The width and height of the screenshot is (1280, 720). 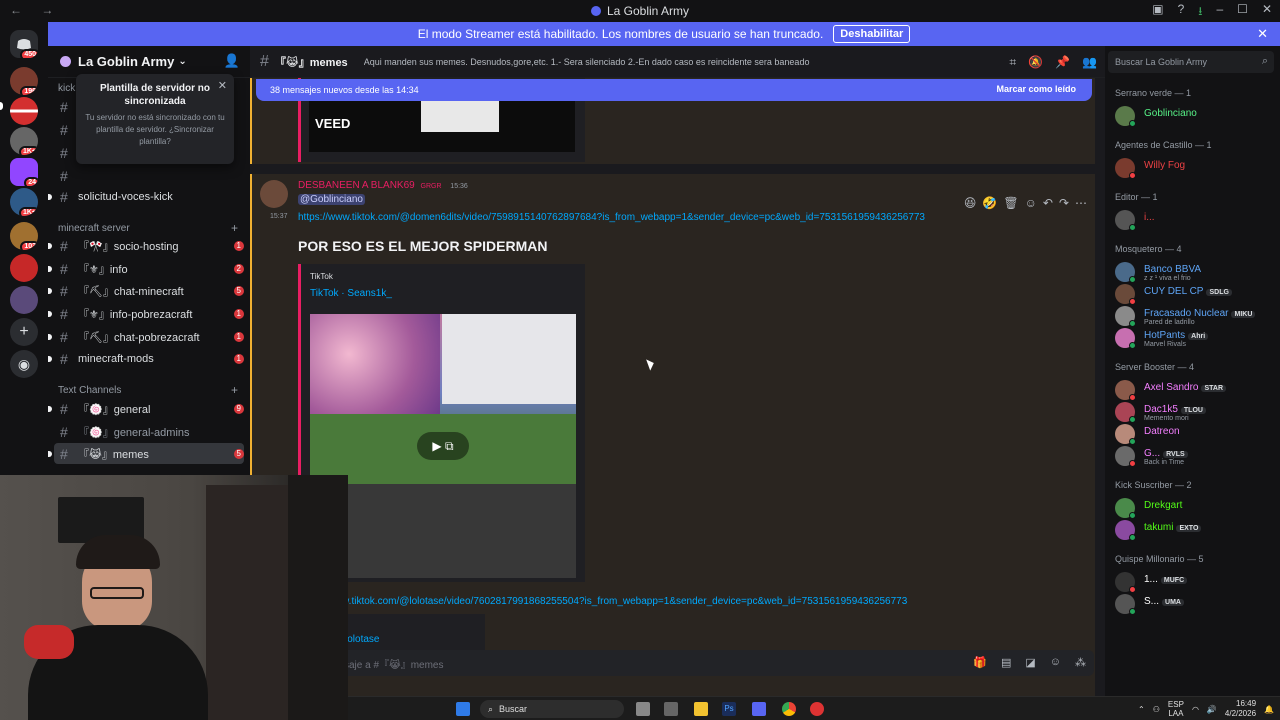 I want to click on sticker-icon: ◪, so click(x=1030, y=662).